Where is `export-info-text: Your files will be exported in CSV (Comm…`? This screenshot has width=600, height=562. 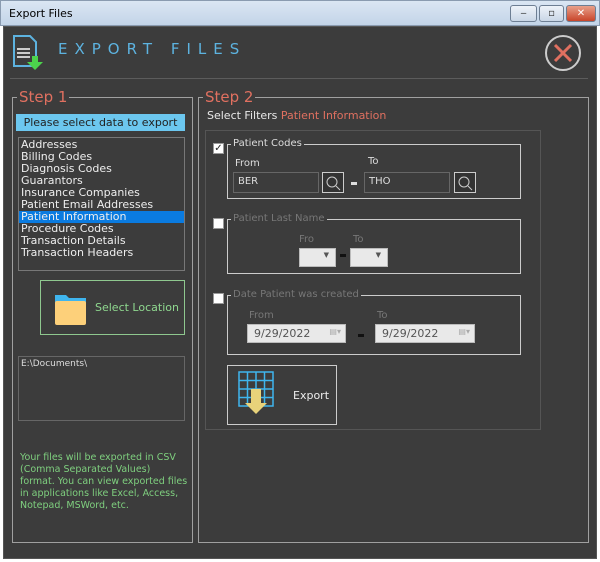
export-info-text: Your files will be exported in CSV (Comm… is located at coordinates (104, 481).